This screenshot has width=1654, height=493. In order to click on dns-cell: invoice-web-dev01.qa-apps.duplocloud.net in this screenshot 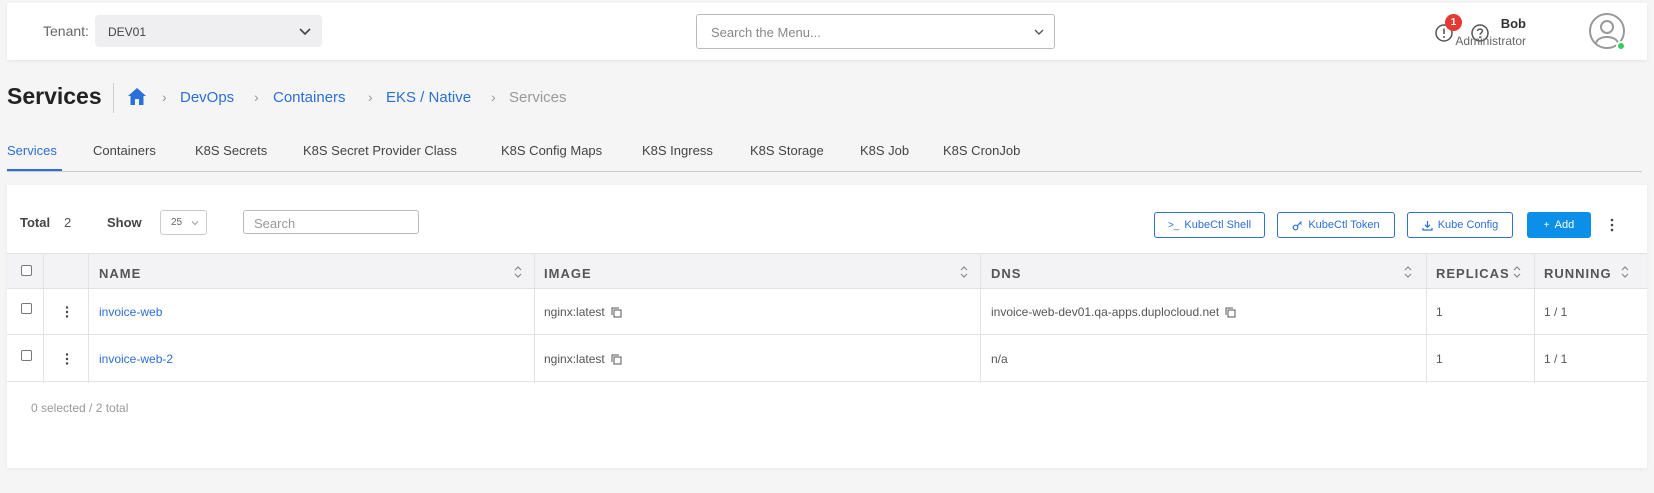, I will do `click(1113, 312)`.